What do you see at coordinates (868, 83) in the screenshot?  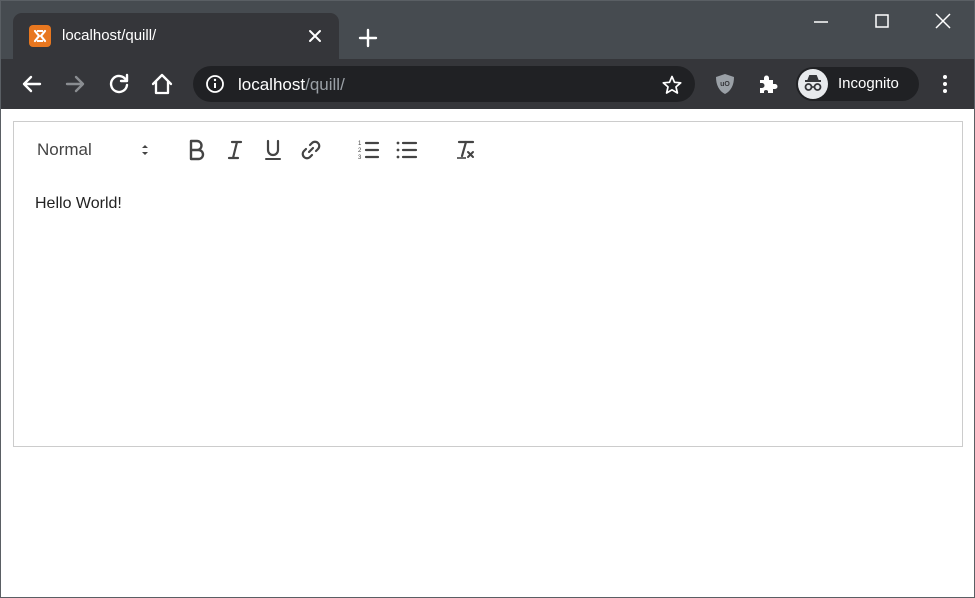 I see `incognito-label: Incognito` at bounding box center [868, 83].